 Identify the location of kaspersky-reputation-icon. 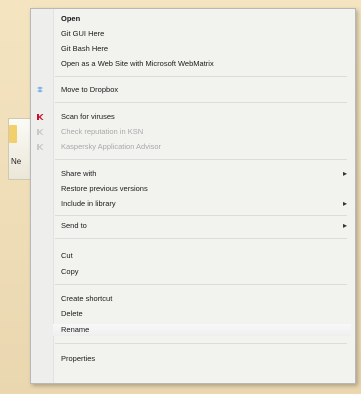
(40, 132).